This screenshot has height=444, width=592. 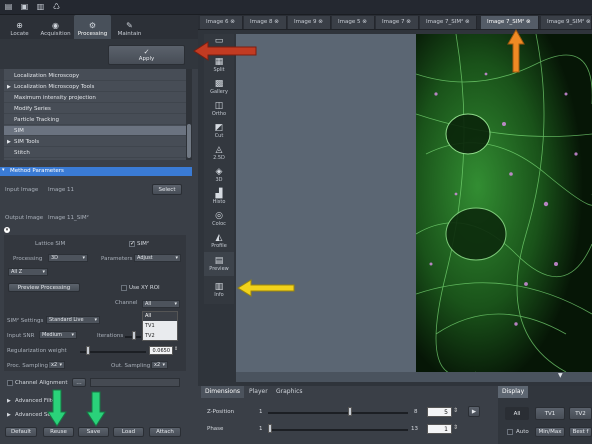 What do you see at coordinates (92, 27) in the screenshot?
I see `tab-processing: ⚙ Processing` at bounding box center [92, 27].